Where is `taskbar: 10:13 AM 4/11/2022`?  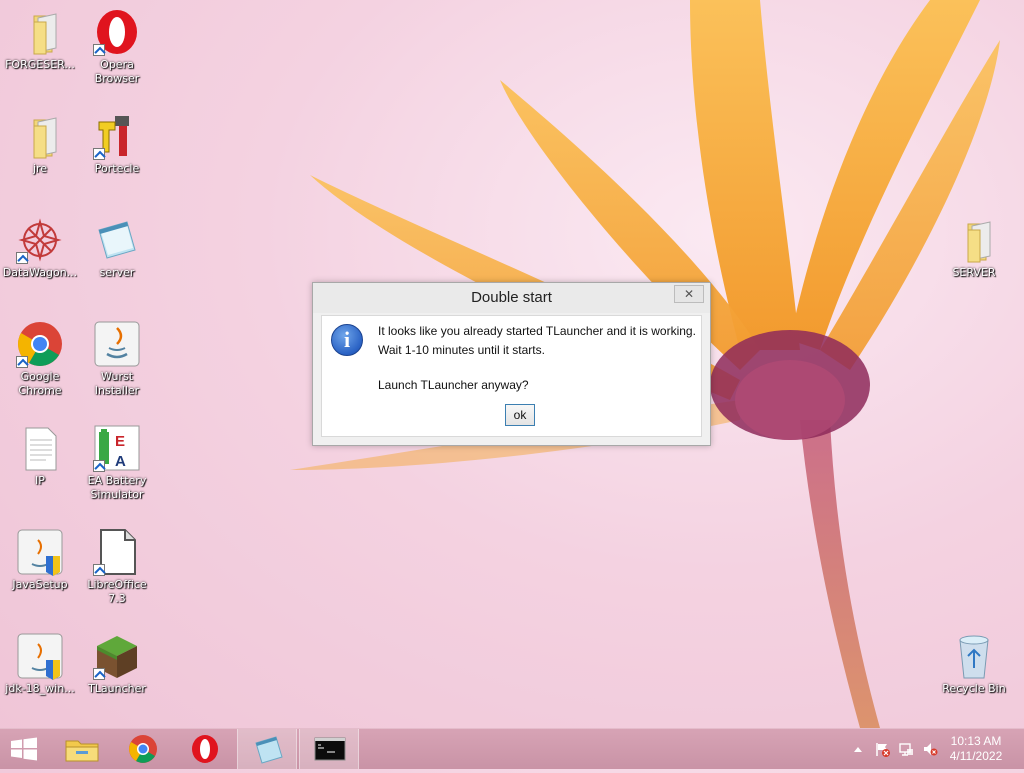
taskbar: 10:13 AM 4/11/2022 is located at coordinates (512, 748).